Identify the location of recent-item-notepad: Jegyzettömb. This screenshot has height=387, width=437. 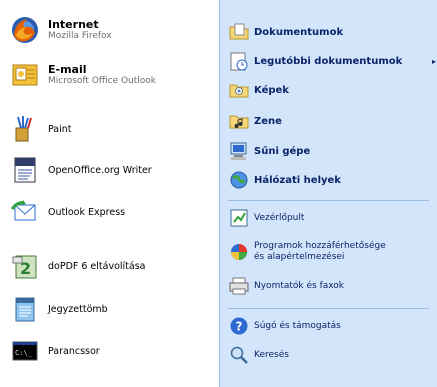
(109, 309).